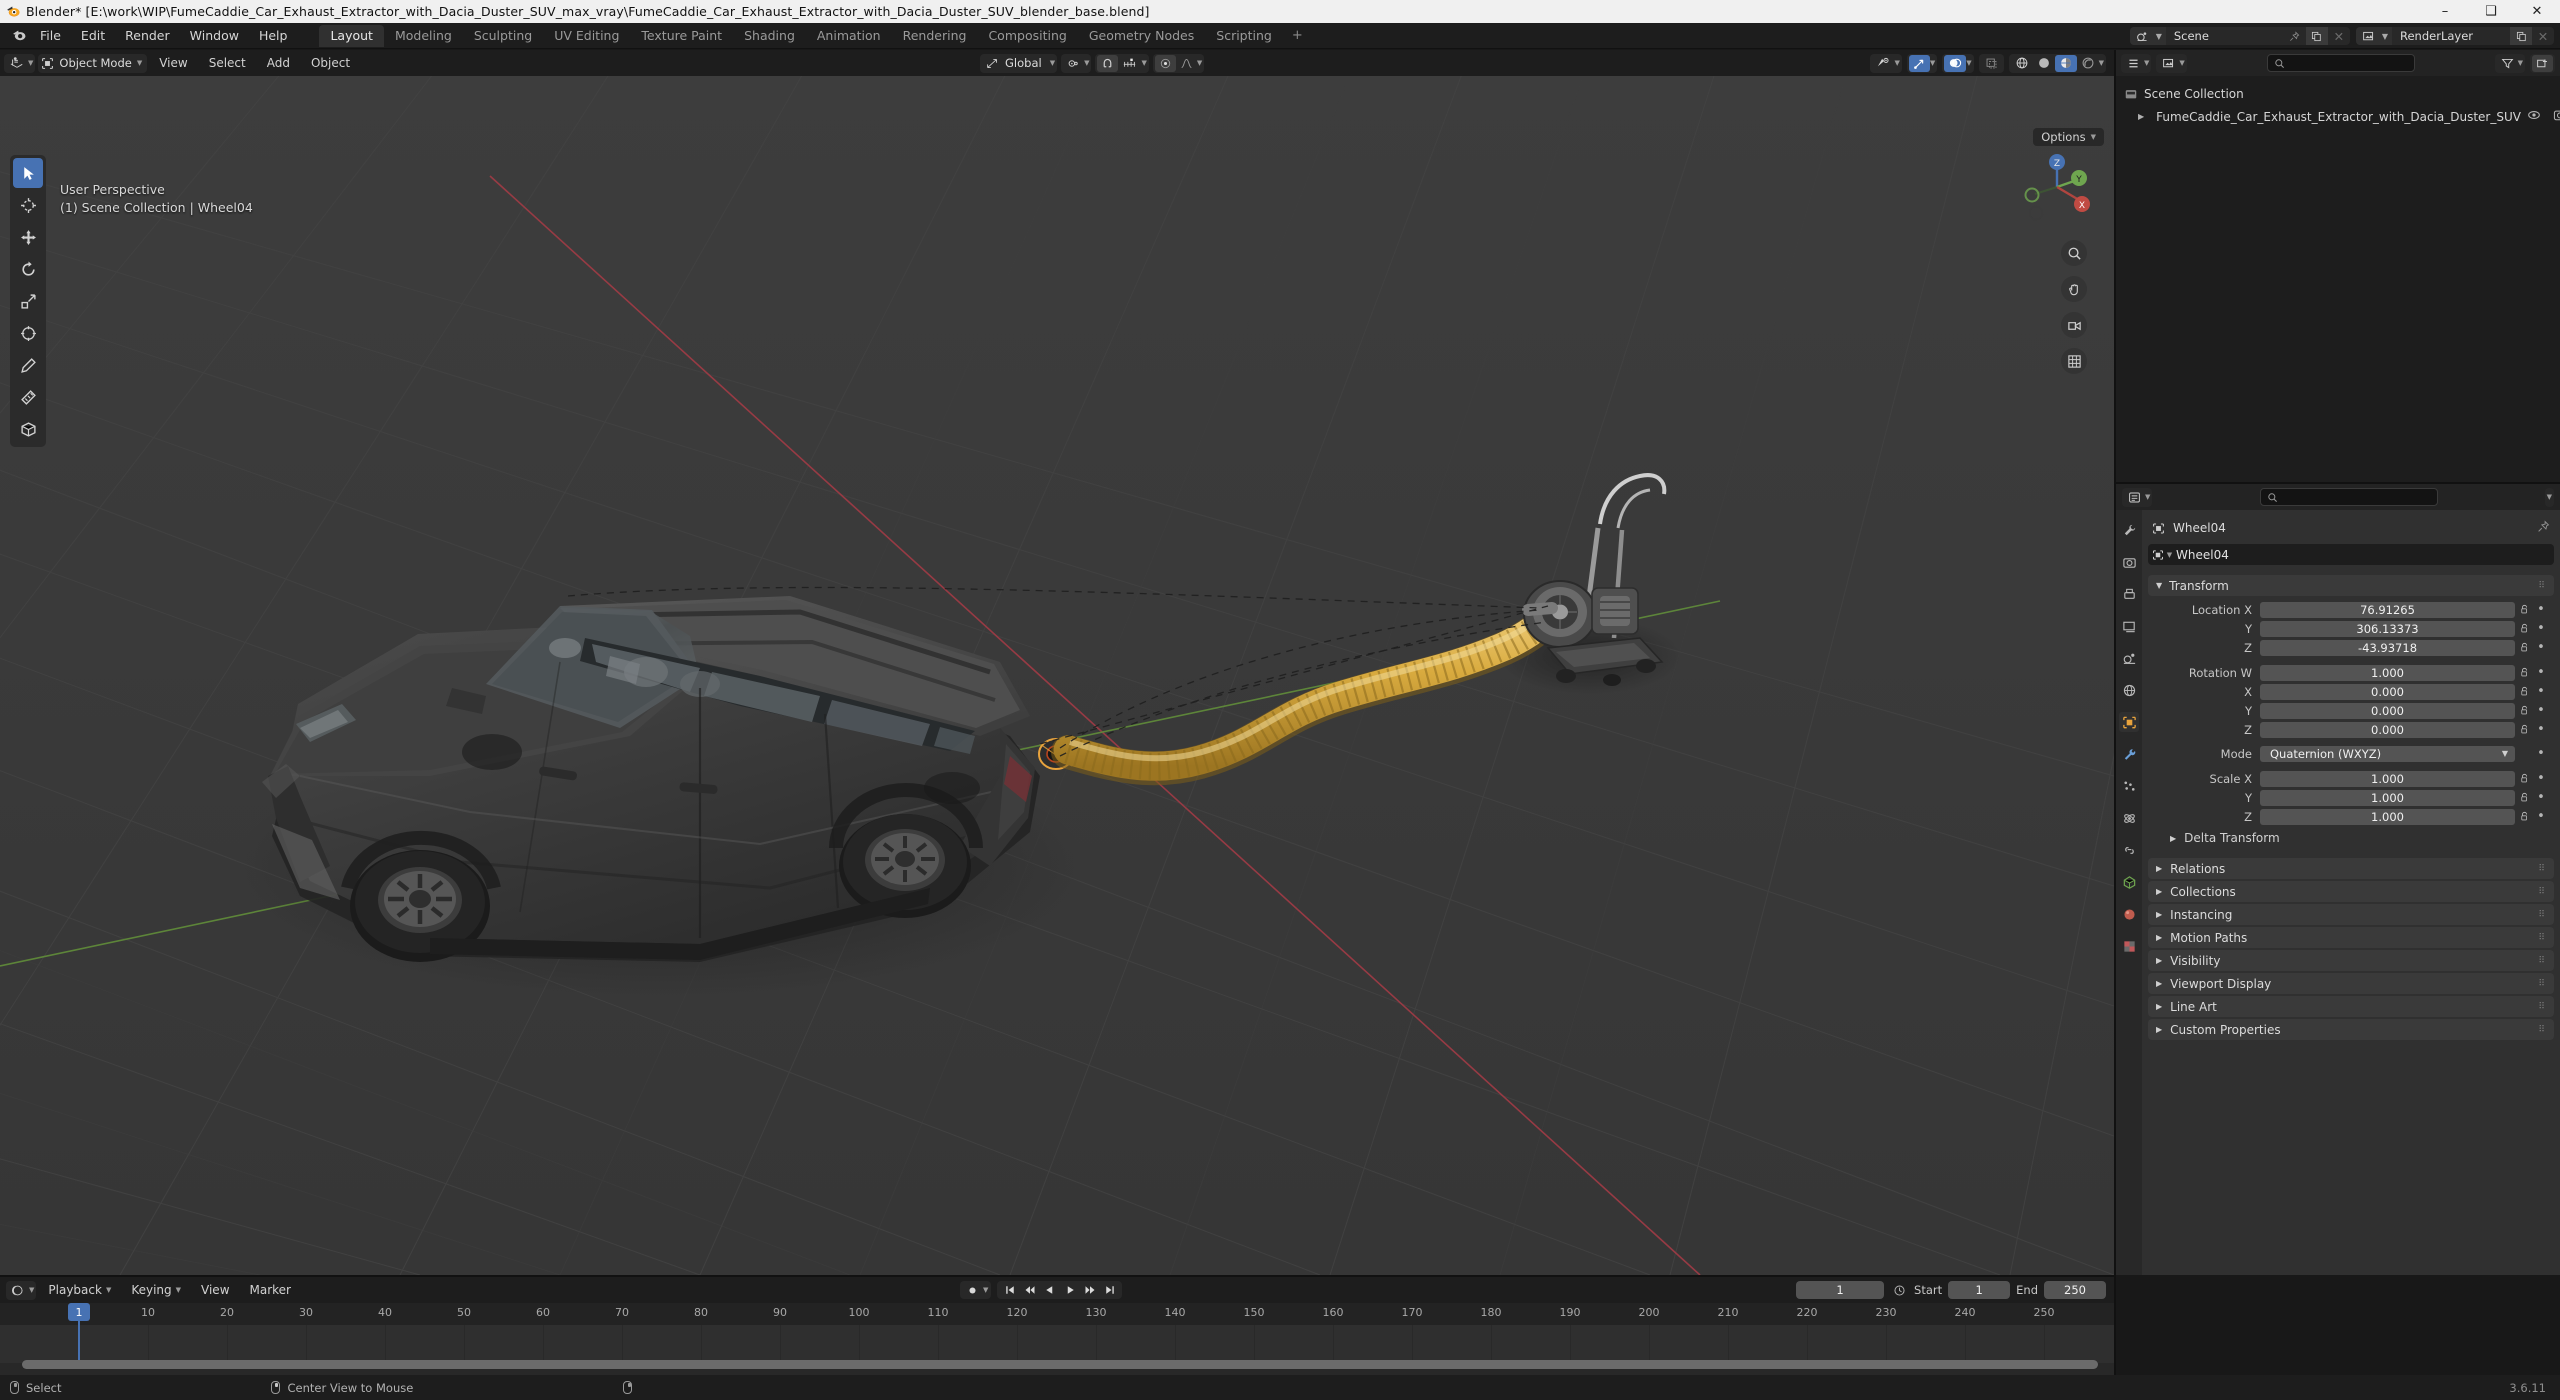 The width and height of the screenshot is (2560, 1400). What do you see at coordinates (2387, 609) in the screenshot?
I see `location-x-field: 76.91265` at bounding box center [2387, 609].